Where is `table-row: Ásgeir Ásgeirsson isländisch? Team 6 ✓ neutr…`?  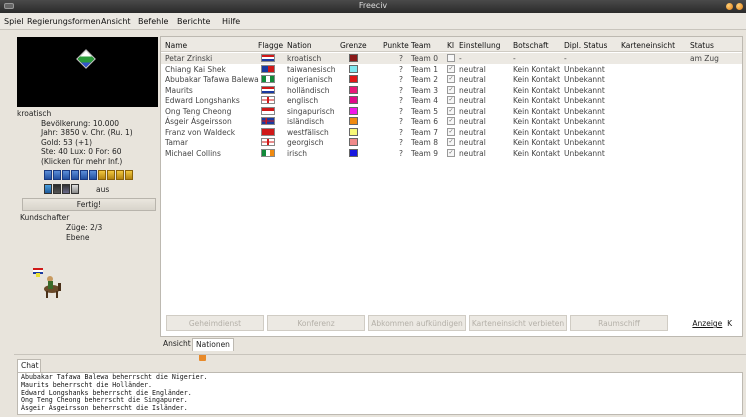
table-row: Ásgeir Ásgeirsson isländisch? Team 6 ✓ neutr… is located at coordinates (451, 121).